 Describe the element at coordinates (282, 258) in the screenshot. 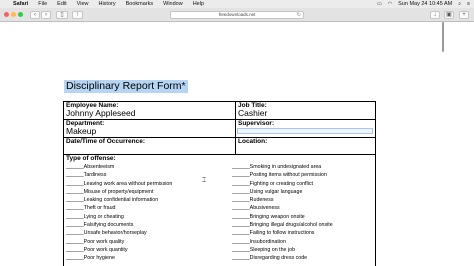

I see `offense-item: ______Disregarding dress code` at that location.